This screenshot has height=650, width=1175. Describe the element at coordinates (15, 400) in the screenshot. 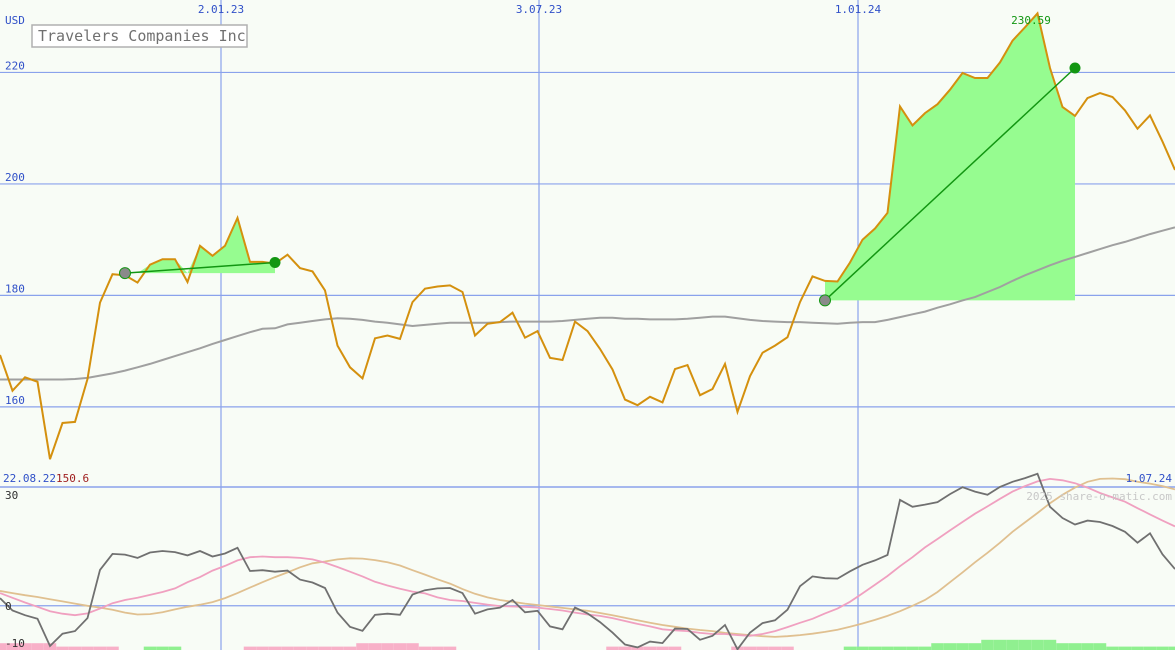

I see `y-tick-label: 160` at that location.